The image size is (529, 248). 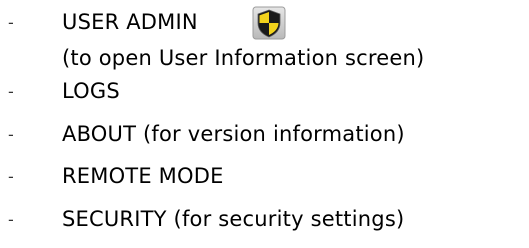 I want to click on remote-mode-label: REMOTE MODE, so click(x=143, y=176).